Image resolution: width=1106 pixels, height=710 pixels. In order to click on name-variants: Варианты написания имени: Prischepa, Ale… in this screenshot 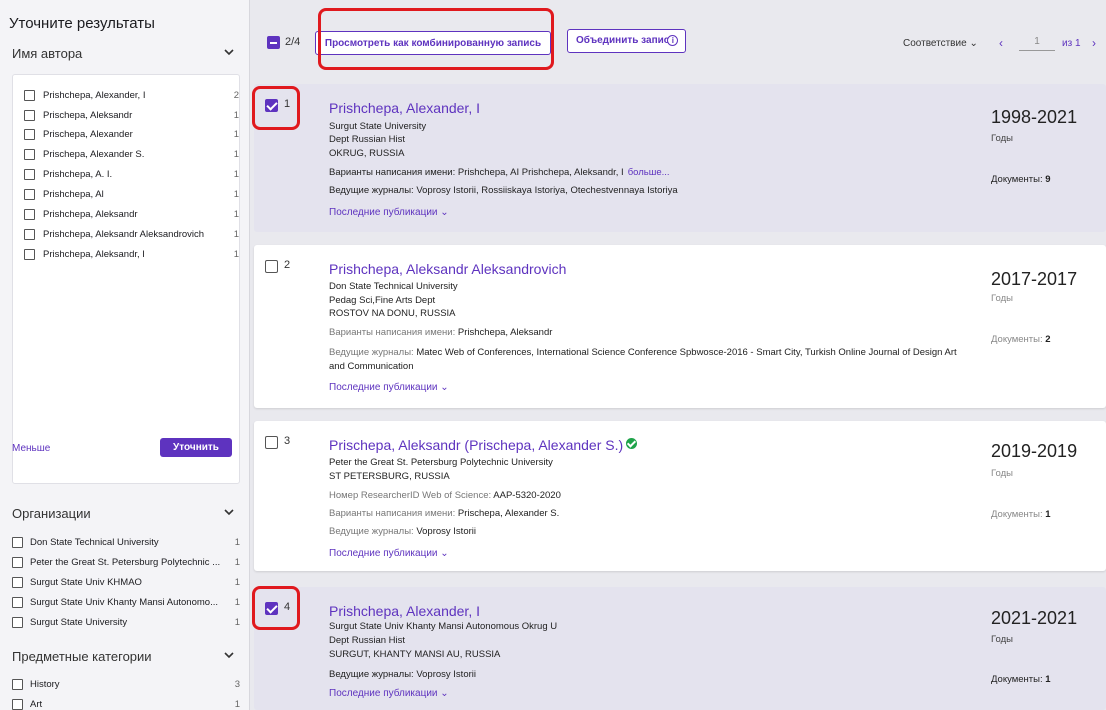, I will do `click(444, 513)`.